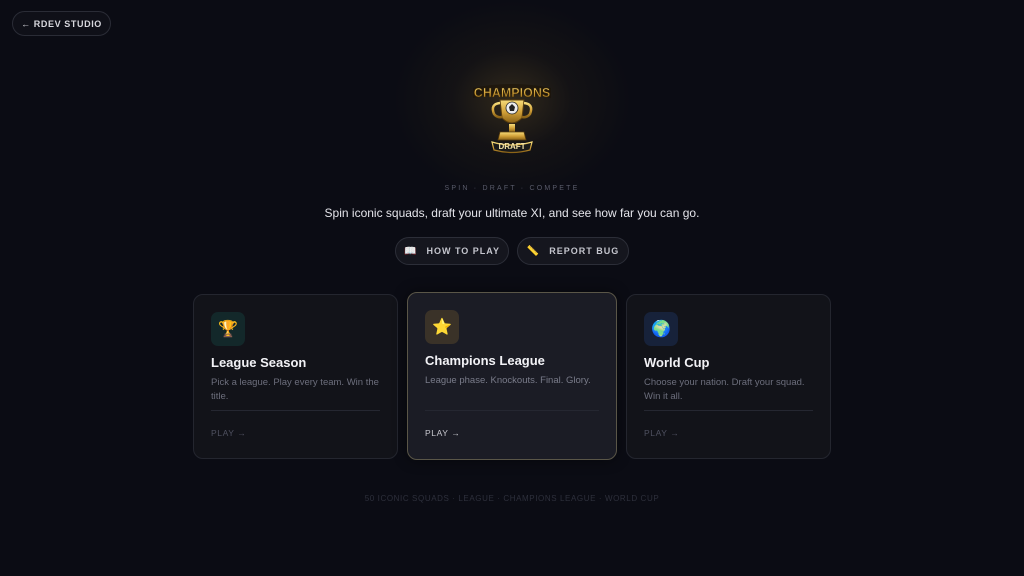 The height and width of the screenshot is (576, 1024). What do you see at coordinates (512, 119) in the screenshot?
I see `champions-draft-logo: DRAFT CHAMPIONS` at bounding box center [512, 119].